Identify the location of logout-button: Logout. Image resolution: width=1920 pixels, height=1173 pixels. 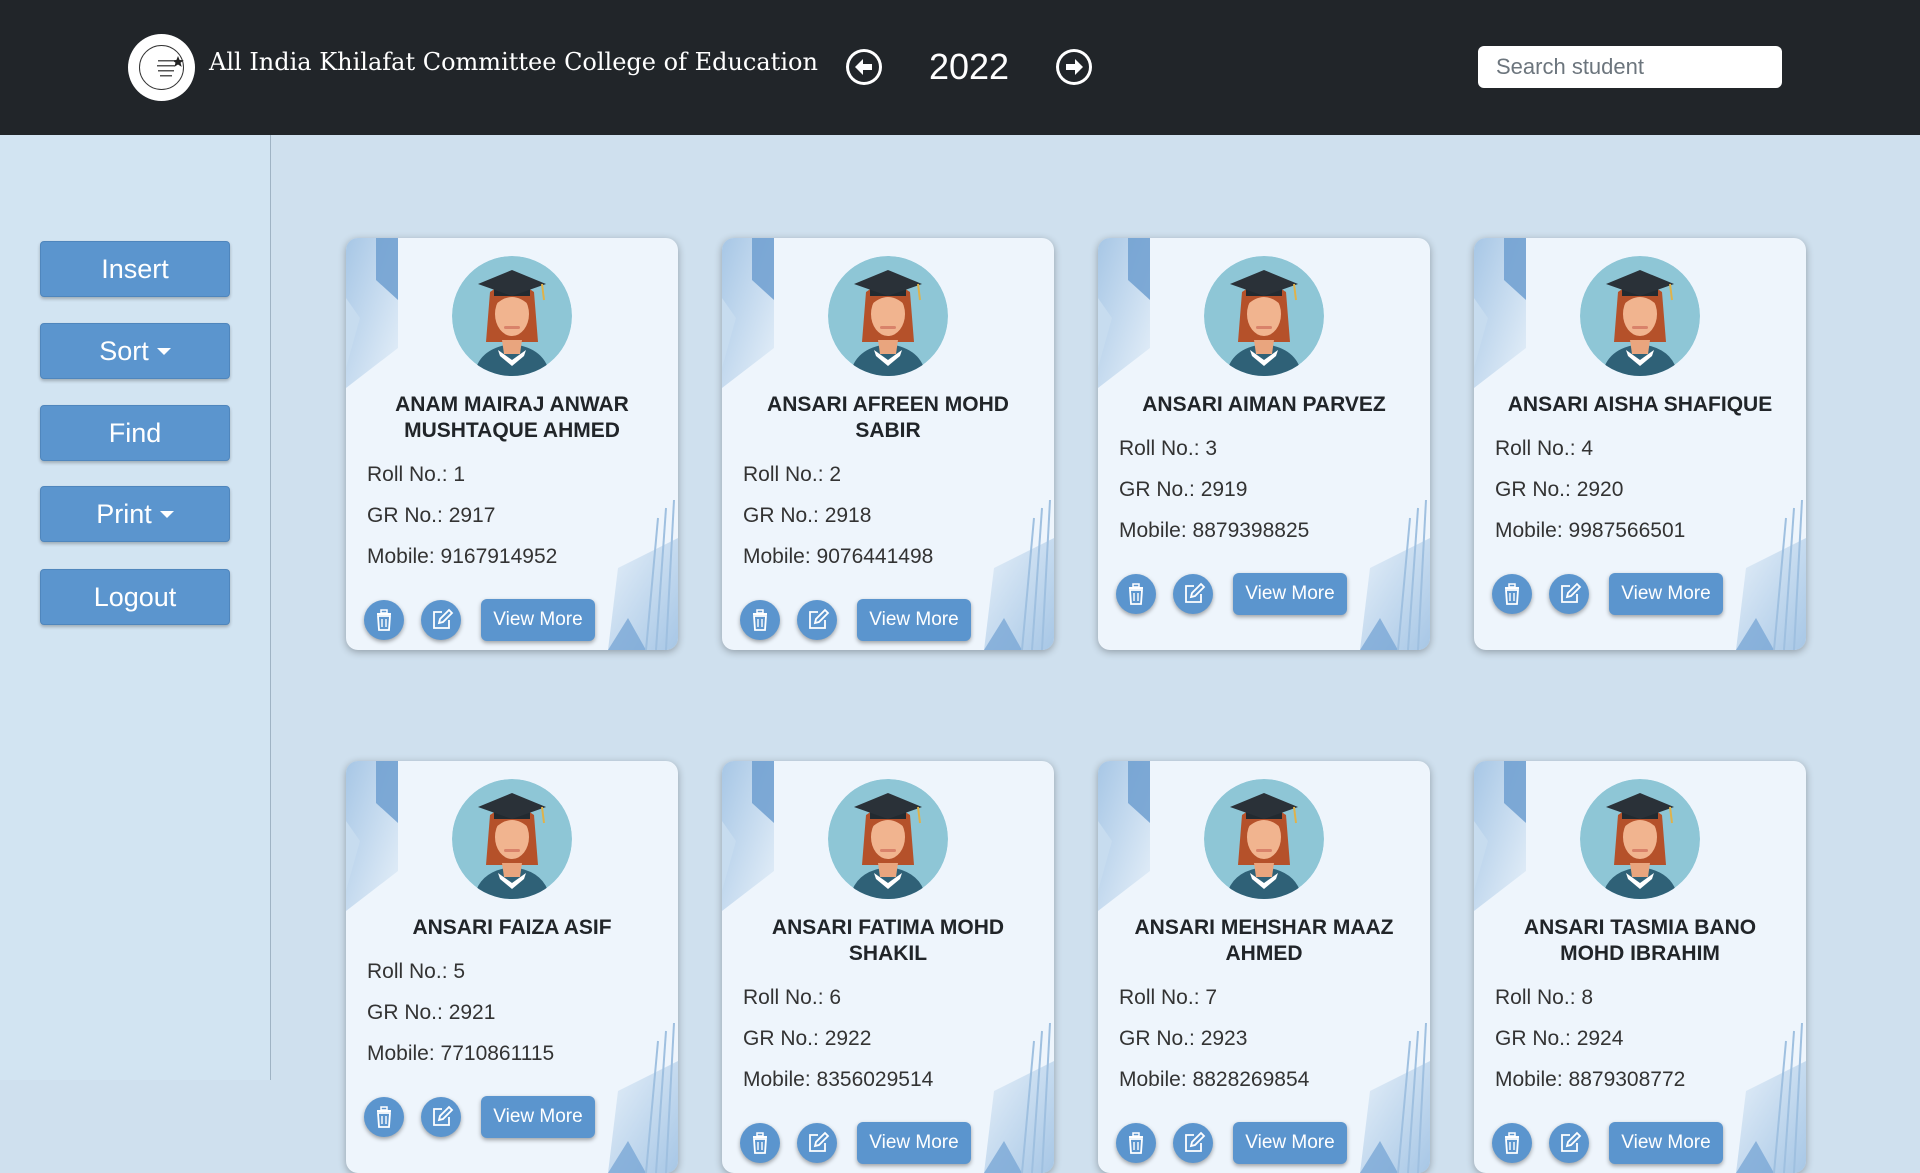
(135, 597).